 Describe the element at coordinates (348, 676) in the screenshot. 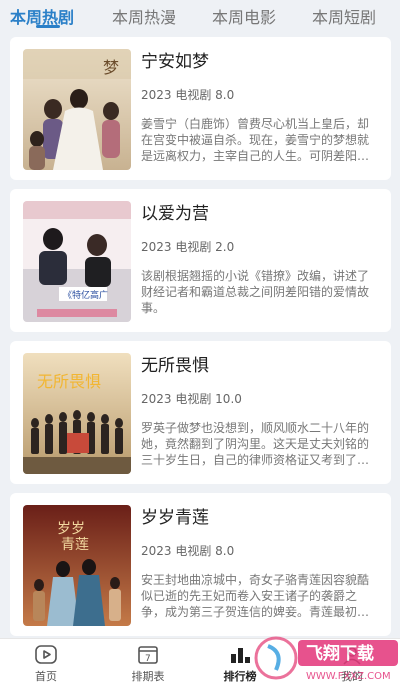

I see `watermark-url: WWW.FXXZ.COM` at that location.